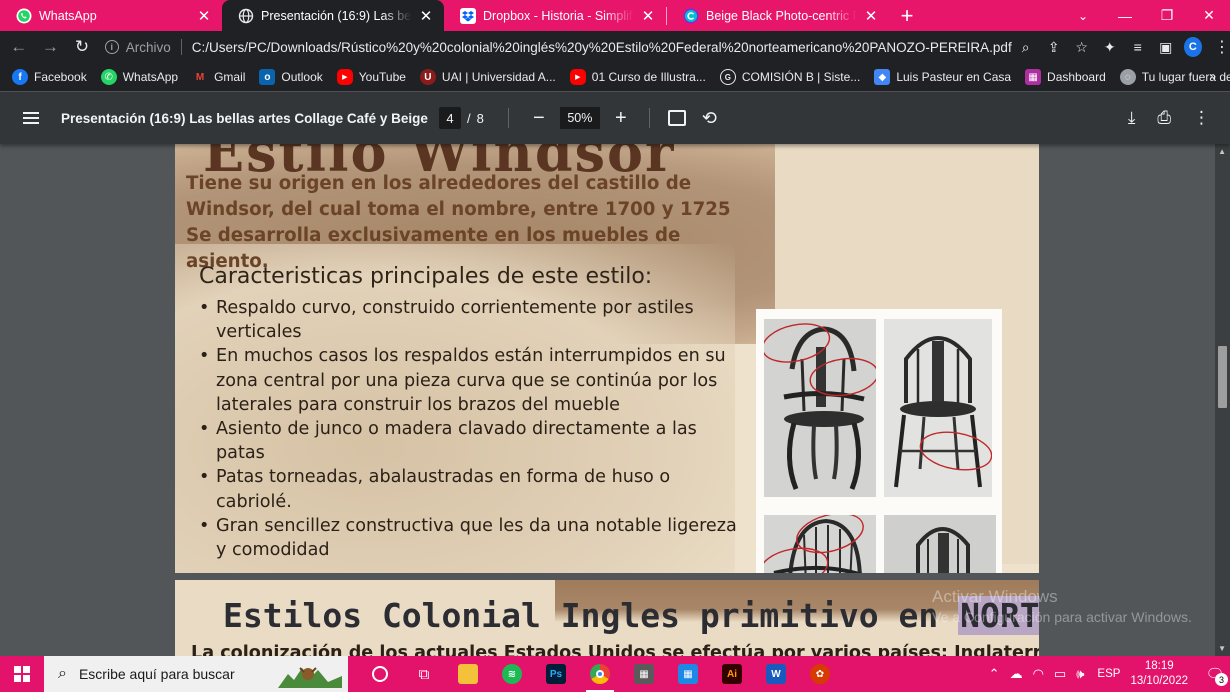 The width and height of the screenshot is (1230, 692). I want to click on youtube-icon: ▶, so click(344, 77).